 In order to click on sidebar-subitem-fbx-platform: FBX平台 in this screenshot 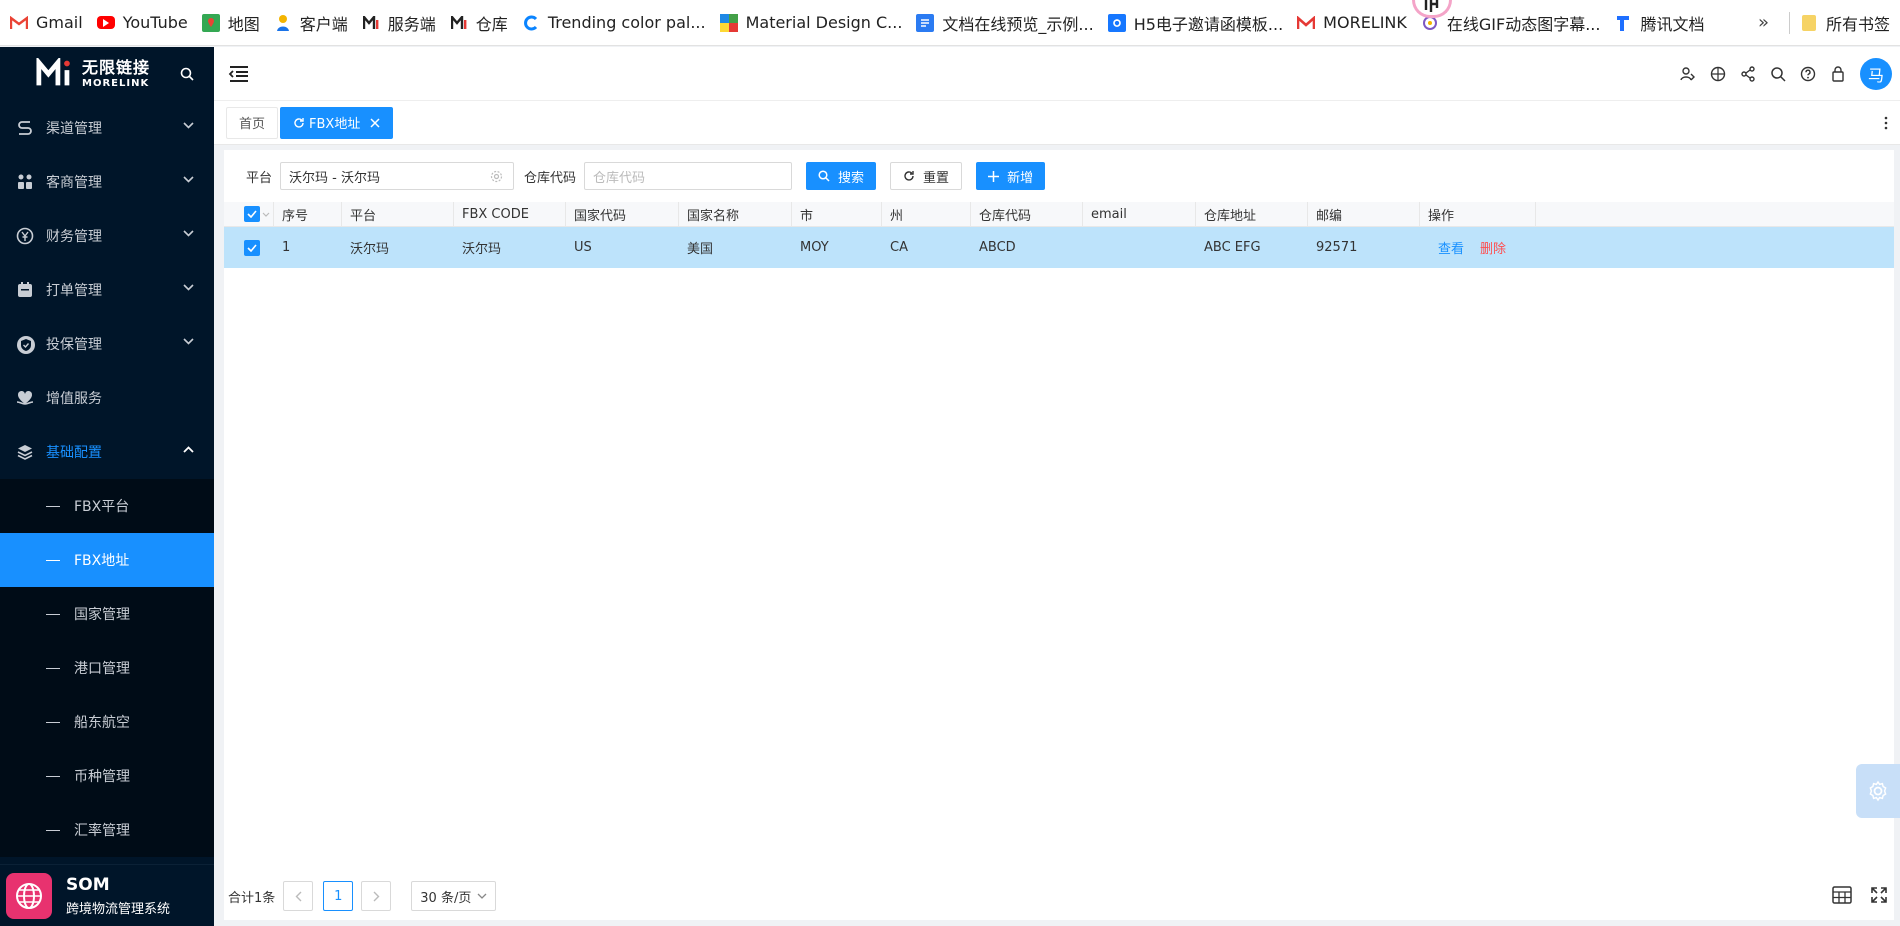, I will do `click(107, 506)`.